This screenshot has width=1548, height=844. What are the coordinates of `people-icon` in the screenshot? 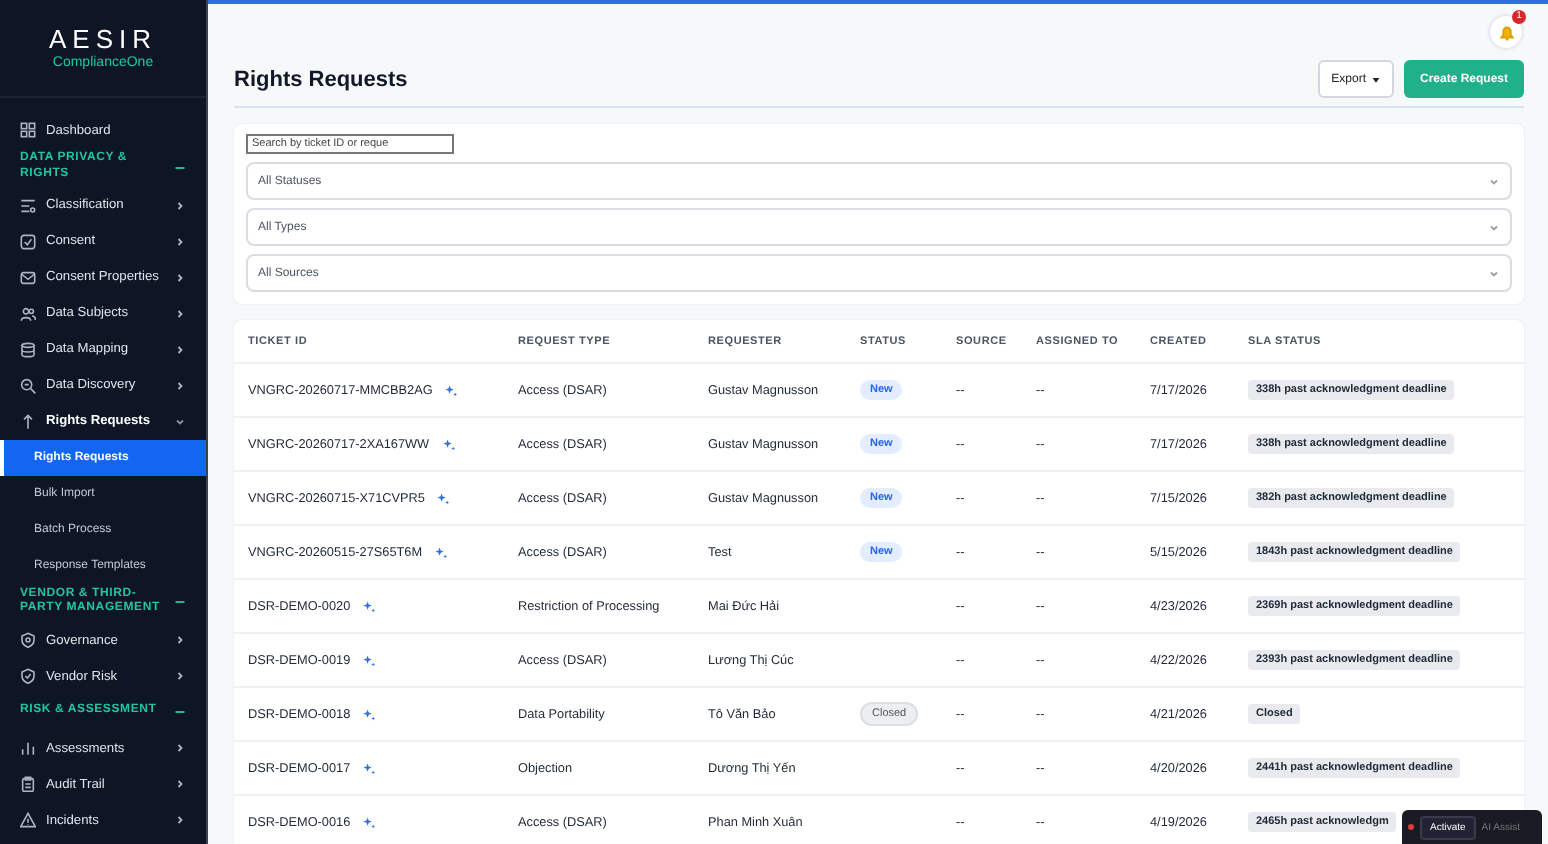 It's located at (28, 313).